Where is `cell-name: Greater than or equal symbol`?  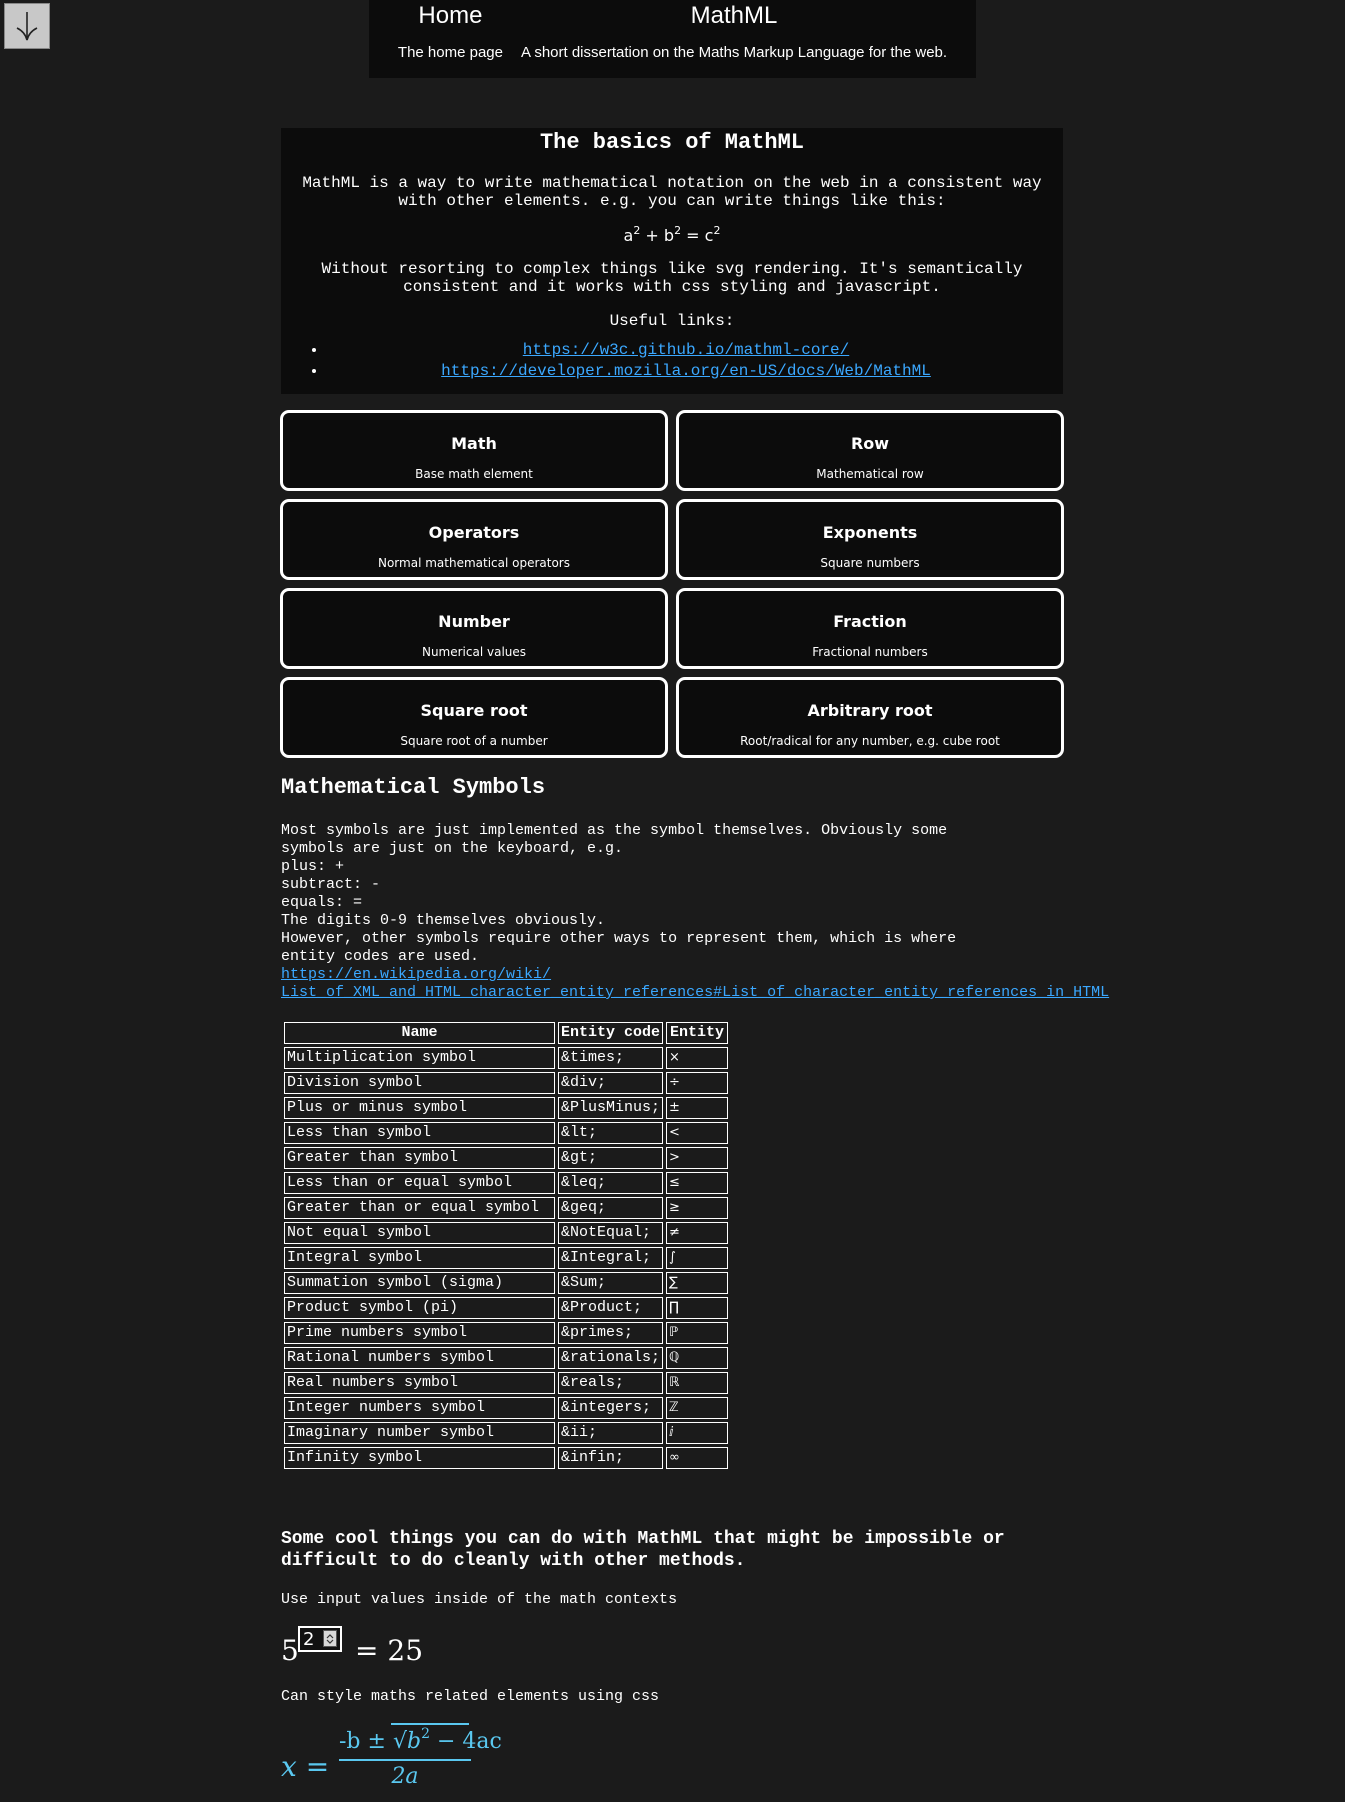 cell-name: Greater than or equal symbol is located at coordinates (419, 1208).